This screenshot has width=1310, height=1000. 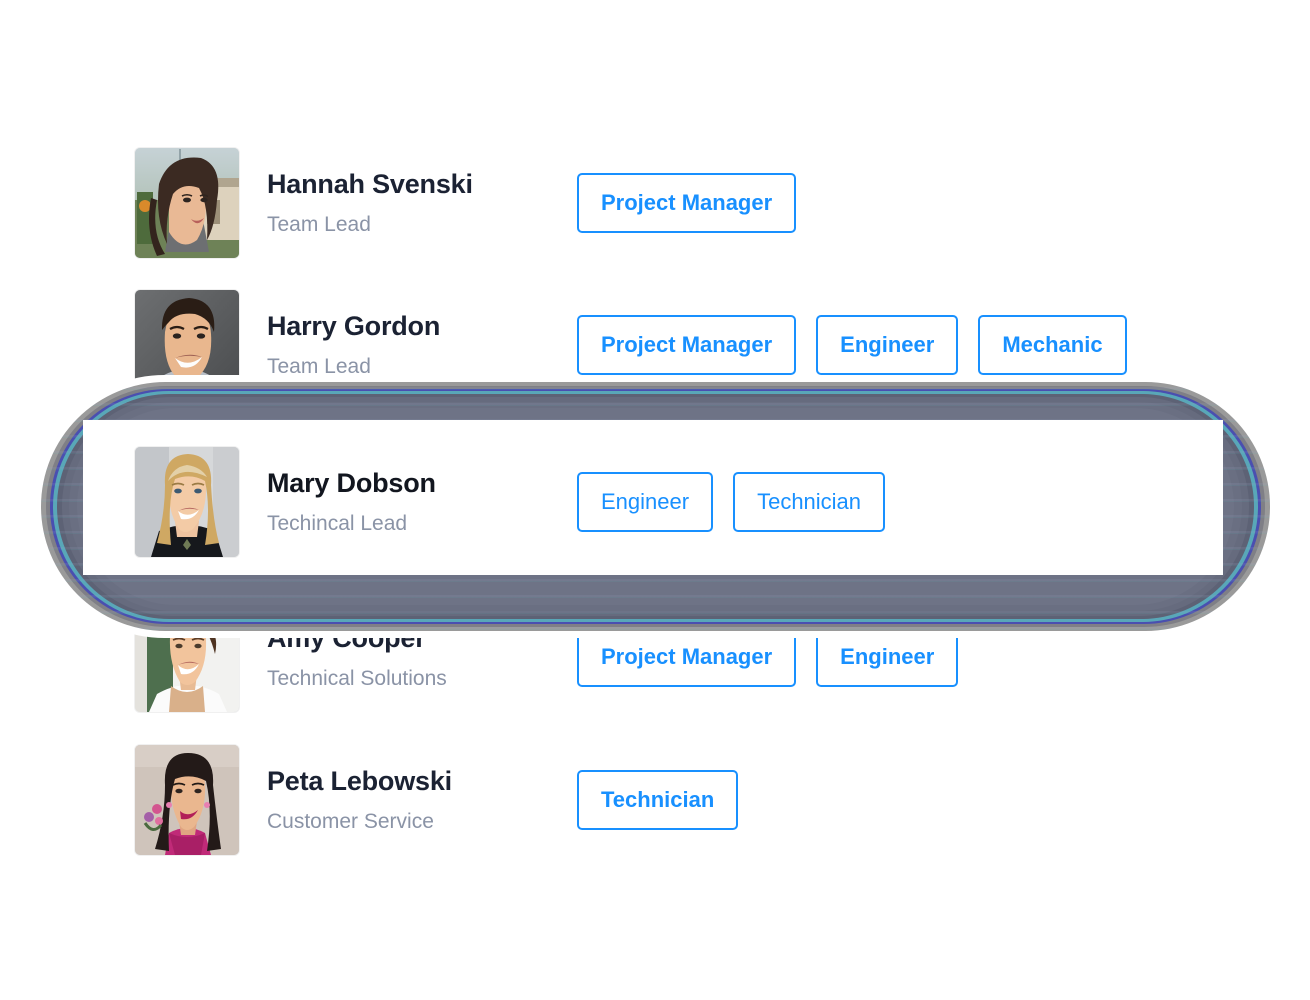 What do you see at coordinates (346, 637) in the screenshot?
I see `person-name: Amy Cooper` at bounding box center [346, 637].